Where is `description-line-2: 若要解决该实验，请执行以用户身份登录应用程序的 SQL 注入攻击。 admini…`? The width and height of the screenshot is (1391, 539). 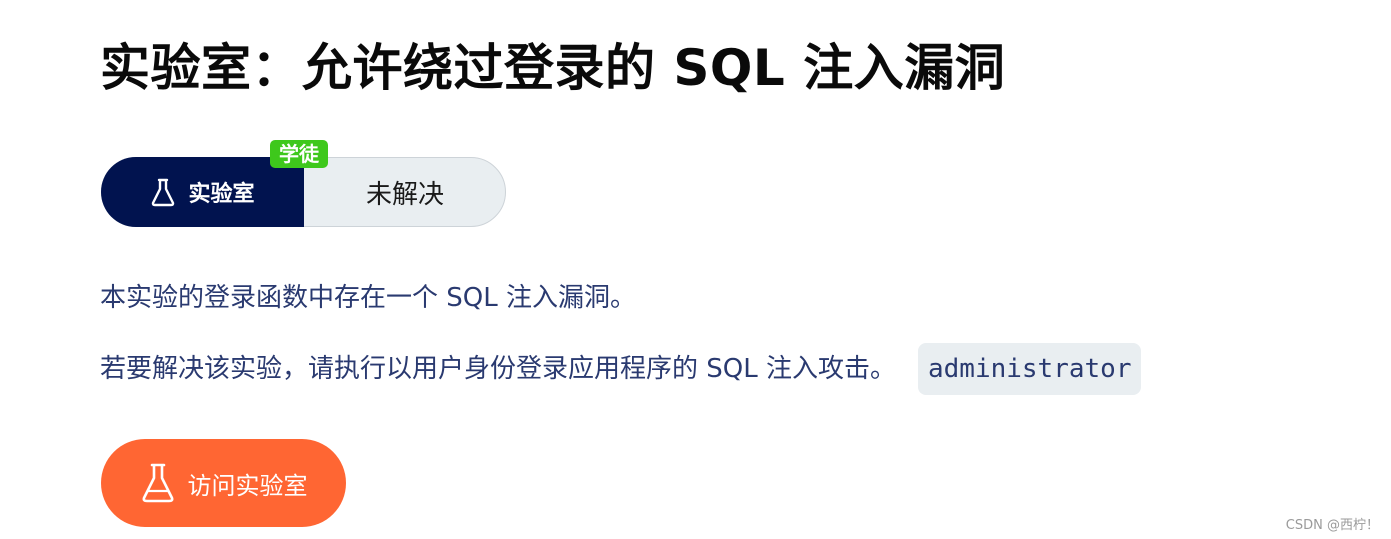
description-line-2: 若要解决该实验，请执行以用户身份登录应用程序的 SQL 注入攻击。 admini… is located at coordinates (621, 369).